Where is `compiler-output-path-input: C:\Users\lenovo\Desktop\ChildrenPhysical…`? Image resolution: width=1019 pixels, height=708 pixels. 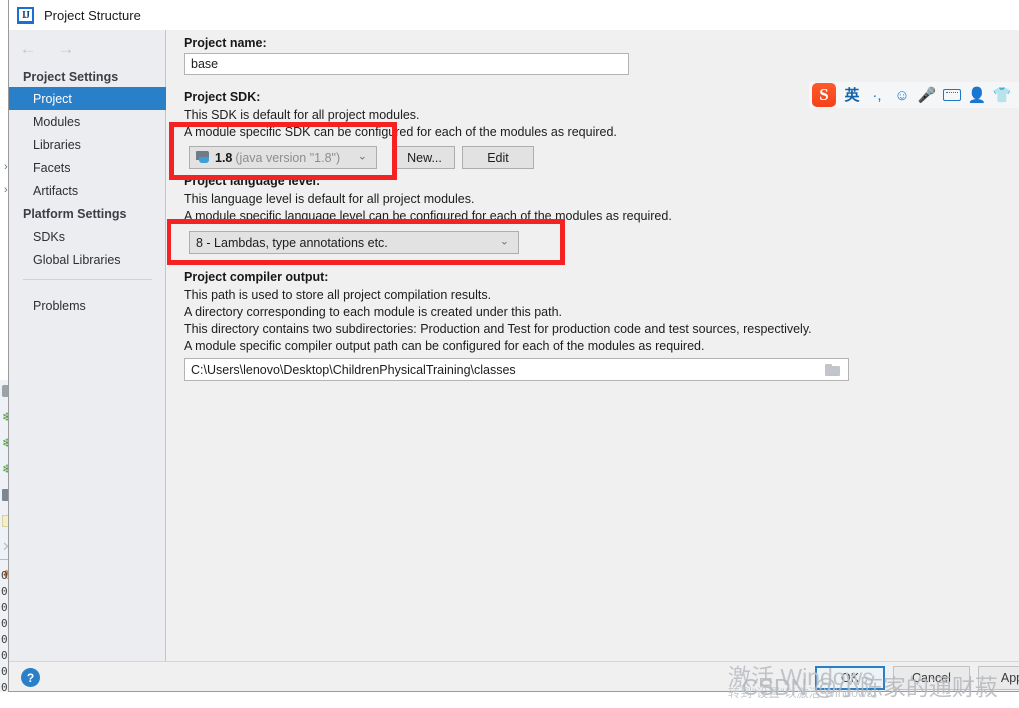
compiler-output-path-input: C:\Users\lenovo\Desktop\ChildrenPhysical… is located at coordinates (516, 369).